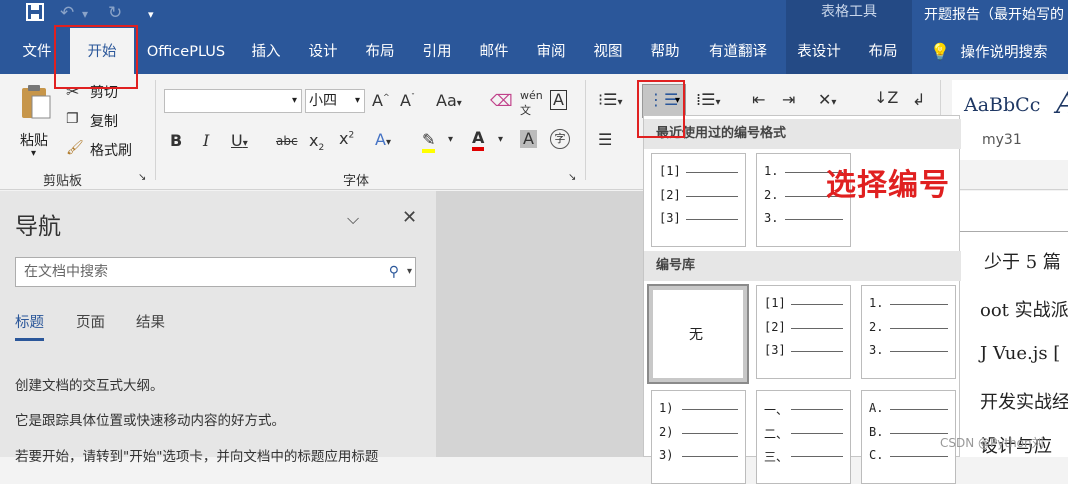  Describe the element at coordinates (407, 100) in the screenshot. I see `shrink-font-icon: Aˇ` at that location.